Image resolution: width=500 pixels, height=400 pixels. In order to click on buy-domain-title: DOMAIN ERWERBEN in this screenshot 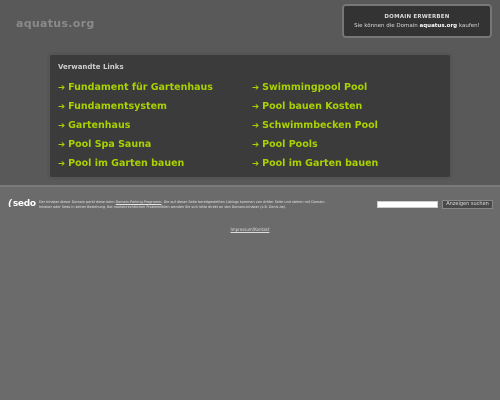, I will do `click(417, 17)`.